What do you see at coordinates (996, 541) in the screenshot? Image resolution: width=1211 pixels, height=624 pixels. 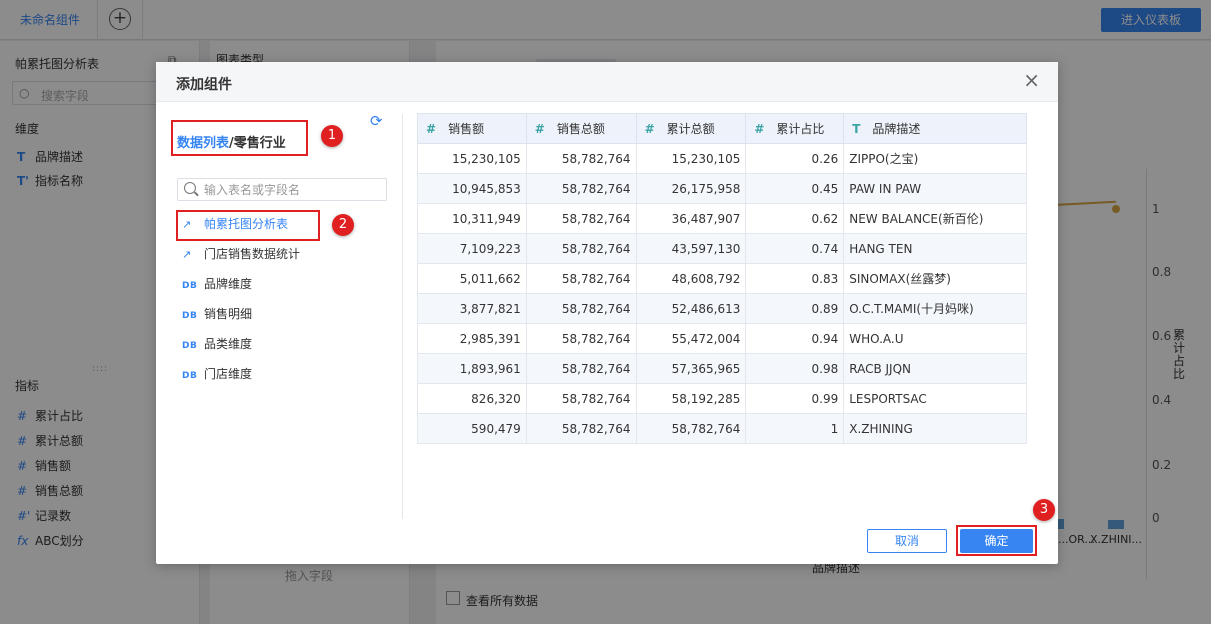 I see `confirm-button: 确定` at bounding box center [996, 541].